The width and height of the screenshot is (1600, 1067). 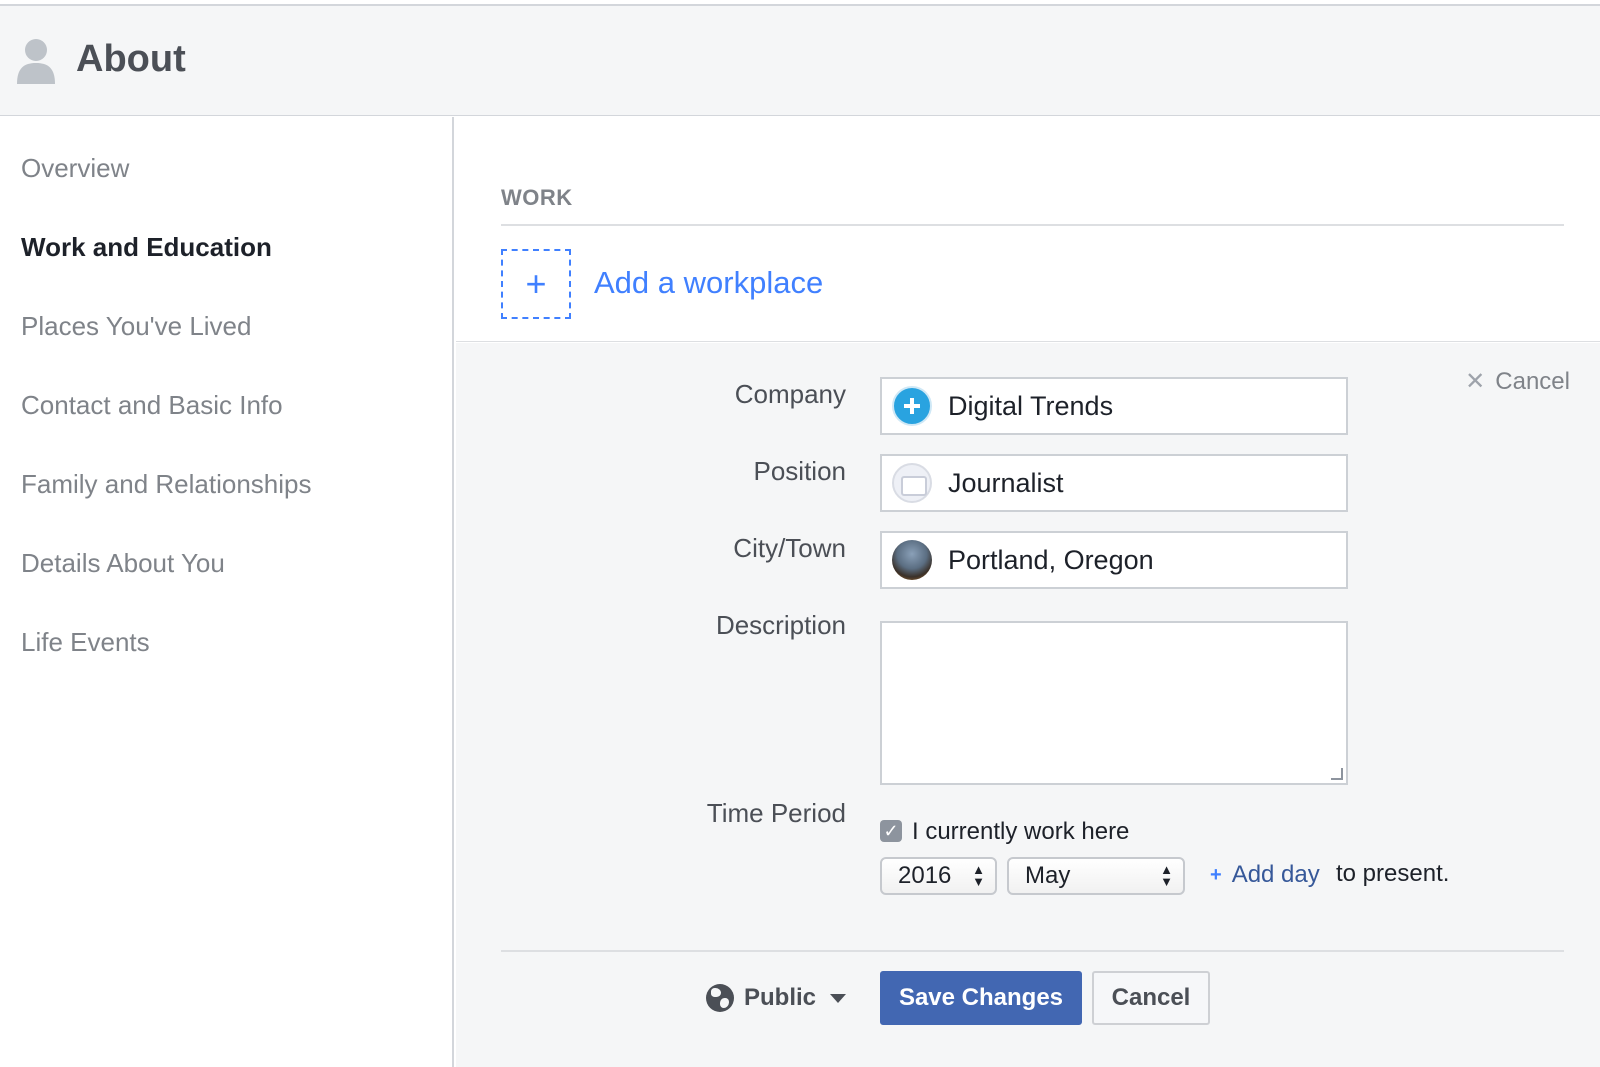 I want to click on description-label: Description, so click(x=780, y=625).